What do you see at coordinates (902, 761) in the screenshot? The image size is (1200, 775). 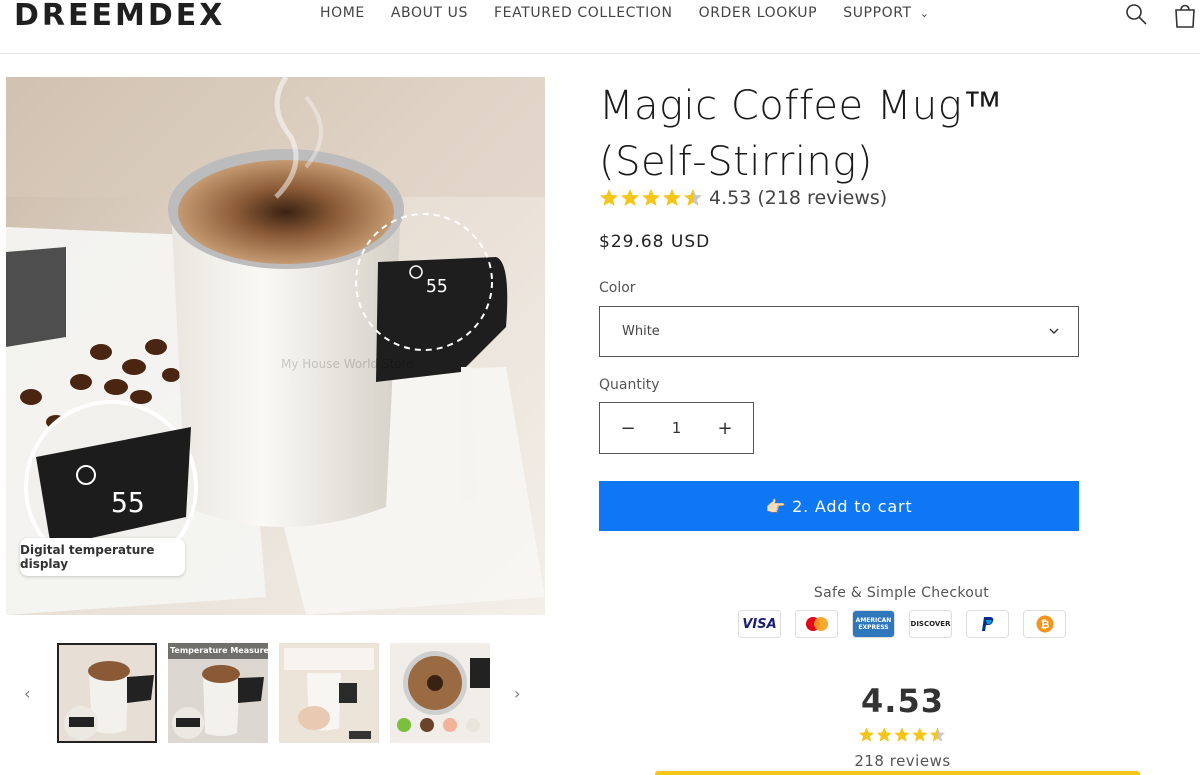 I see `review-count: 218 reviews` at bounding box center [902, 761].